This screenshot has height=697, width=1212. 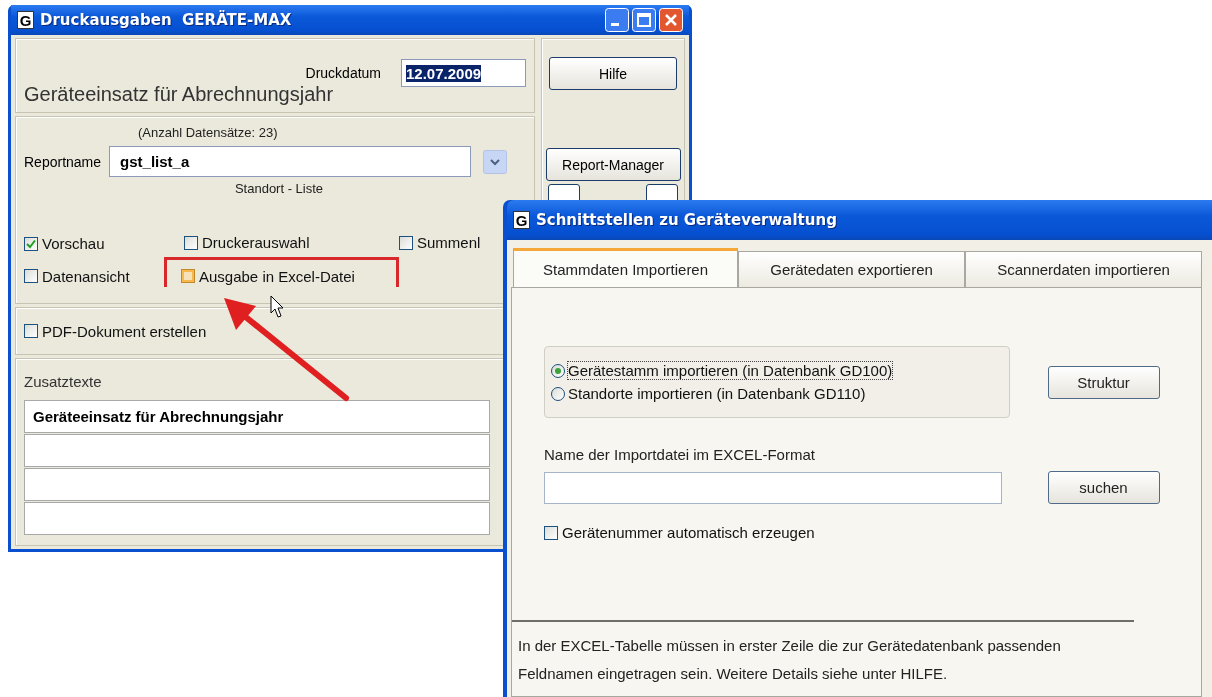 I want to click on help-button: Hilfe, so click(x=613, y=73).